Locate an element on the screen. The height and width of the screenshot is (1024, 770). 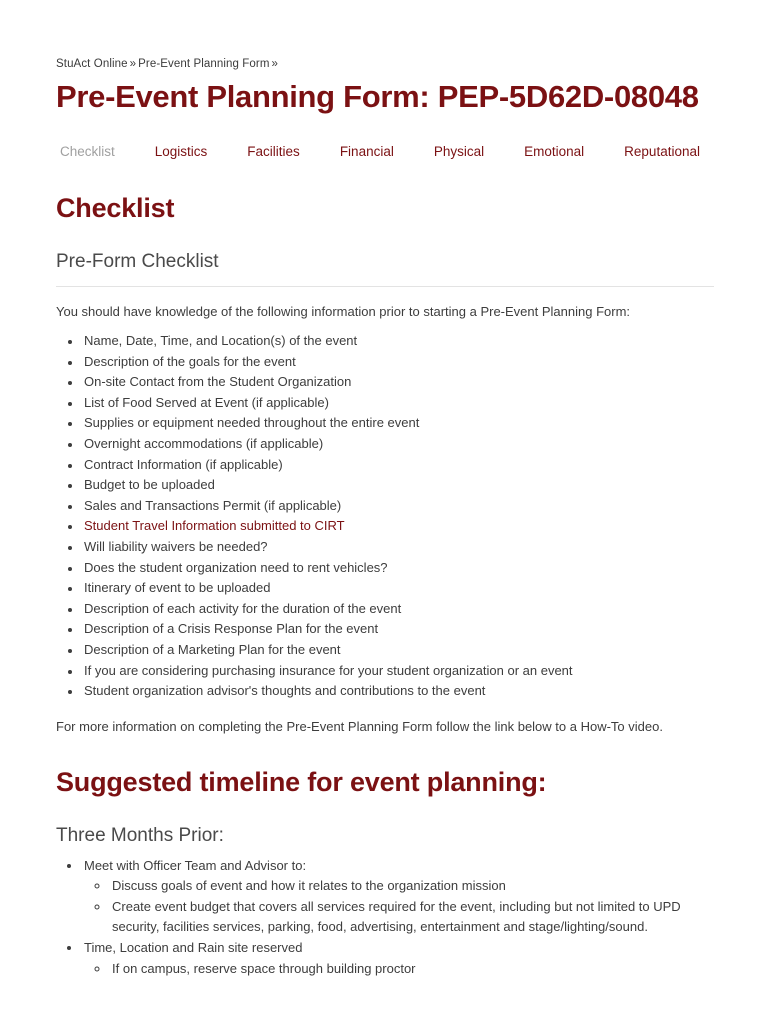
tab-financial: Financial is located at coordinates (367, 152).